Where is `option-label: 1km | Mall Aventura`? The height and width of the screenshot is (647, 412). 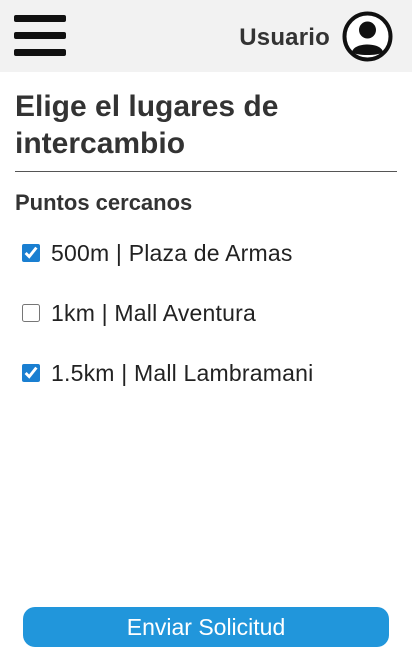 option-label: 1km | Mall Aventura is located at coordinates (153, 312).